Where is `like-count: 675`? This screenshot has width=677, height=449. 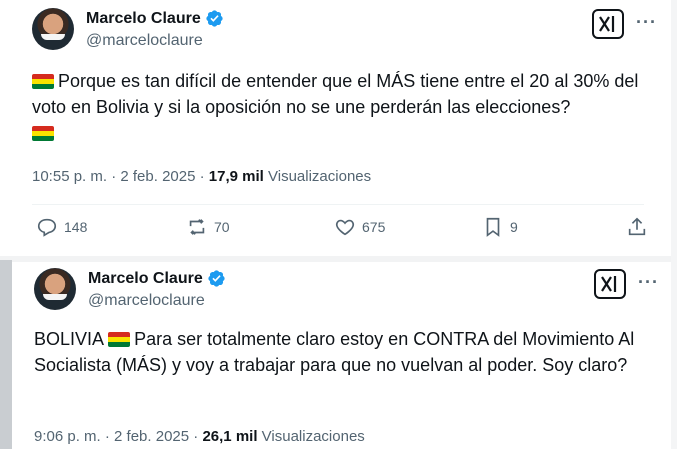 like-count: 675 is located at coordinates (374, 227).